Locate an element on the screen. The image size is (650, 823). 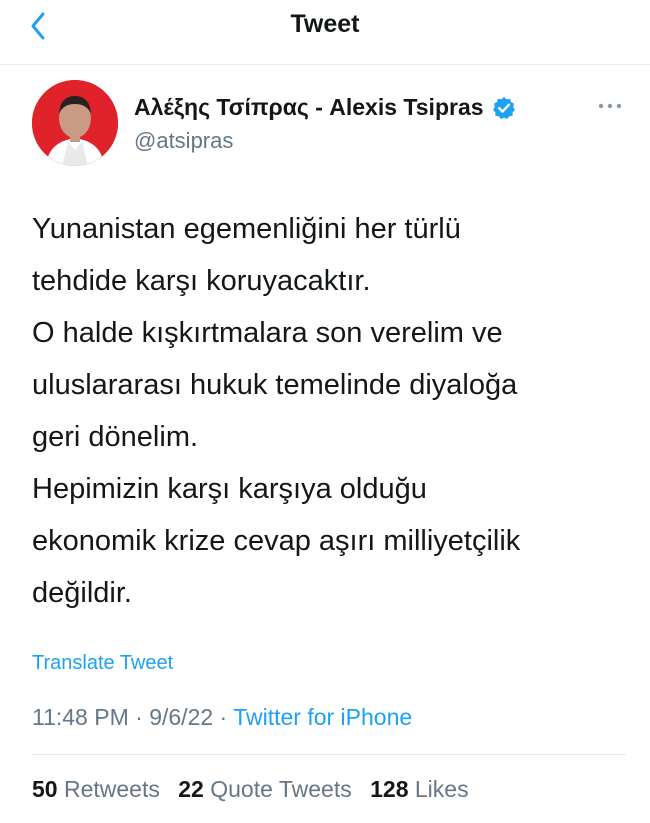
more-horizontal-icon is located at coordinates (610, 106).